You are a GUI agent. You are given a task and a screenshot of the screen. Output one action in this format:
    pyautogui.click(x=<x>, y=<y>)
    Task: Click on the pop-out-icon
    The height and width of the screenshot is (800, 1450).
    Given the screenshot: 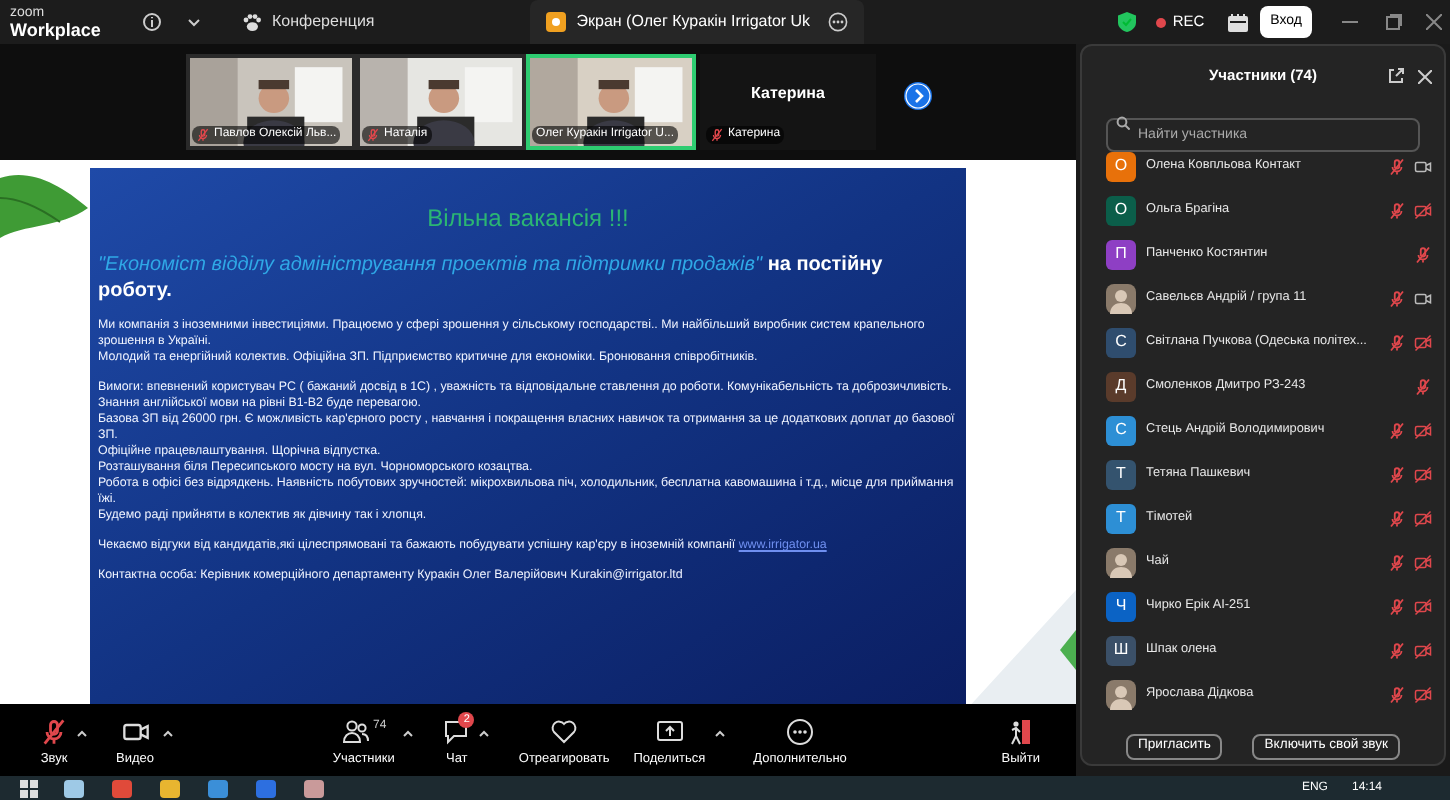 What is the action you would take?
    pyautogui.click(x=1396, y=76)
    